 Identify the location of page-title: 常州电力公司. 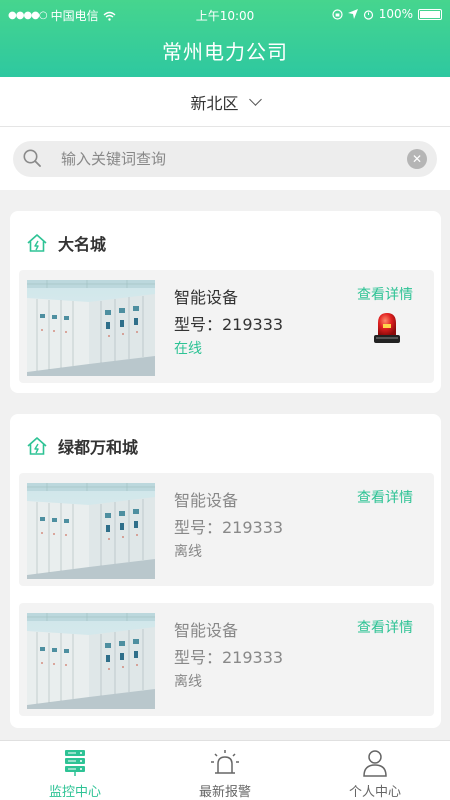
(225, 52).